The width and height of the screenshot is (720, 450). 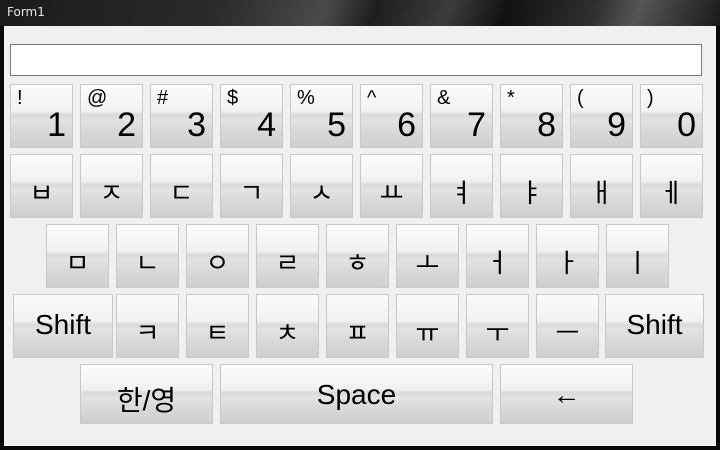 I want to click on key-4: $4, so click(x=251, y=116).